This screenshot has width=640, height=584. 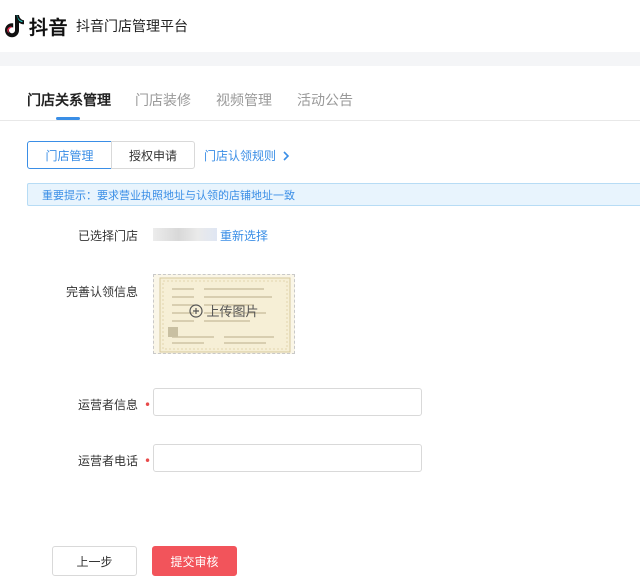 What do you see at coordinates (287, 458) in the screenshot?
I see `operator-phone-input` at bounding box center [287, 458].